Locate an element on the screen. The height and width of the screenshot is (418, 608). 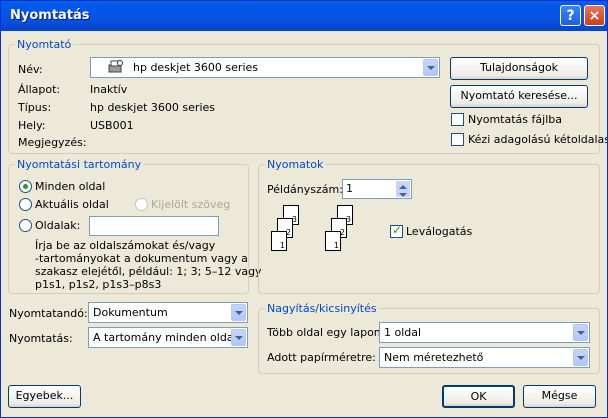
manual-duplex-checkbox is located at coordinates (457, 139).